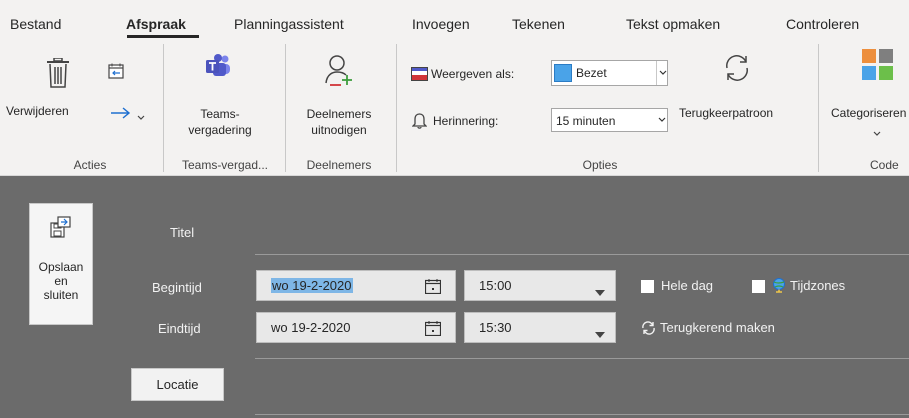 This screenshot has width=909, height=418. Describe the element at coordinates (466, 121) in the screenshot. I see `reminder-label: Herinnering:` at that location.